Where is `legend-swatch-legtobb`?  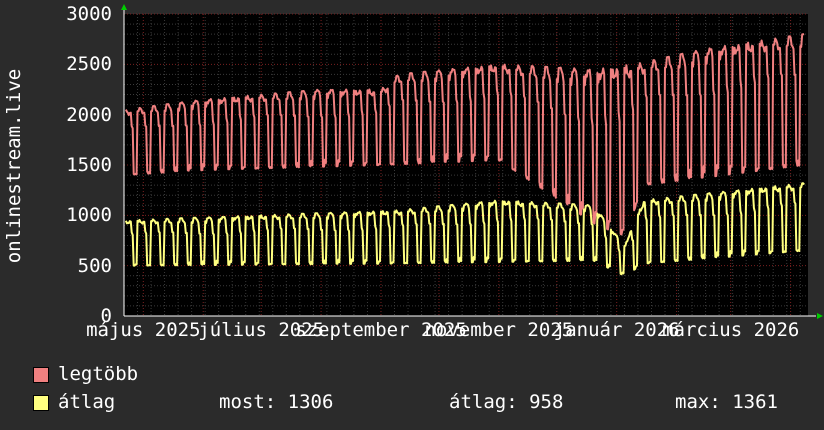 legend-swatch-legtobb is located at coordinates (41, 375).